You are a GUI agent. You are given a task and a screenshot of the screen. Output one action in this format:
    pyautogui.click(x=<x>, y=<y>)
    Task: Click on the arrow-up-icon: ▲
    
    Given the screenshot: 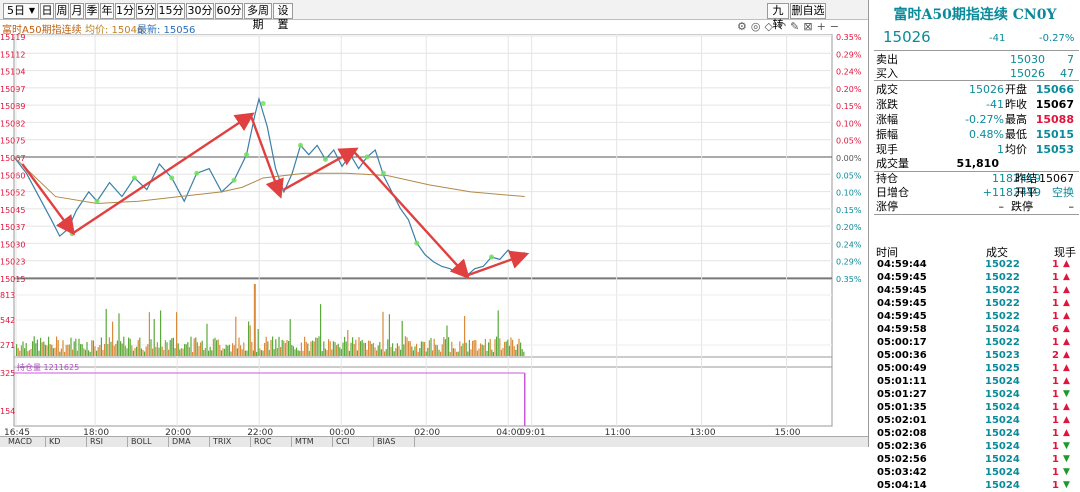 What is the action you would take?
    pyautogui.click(x=1066, y=316)
    